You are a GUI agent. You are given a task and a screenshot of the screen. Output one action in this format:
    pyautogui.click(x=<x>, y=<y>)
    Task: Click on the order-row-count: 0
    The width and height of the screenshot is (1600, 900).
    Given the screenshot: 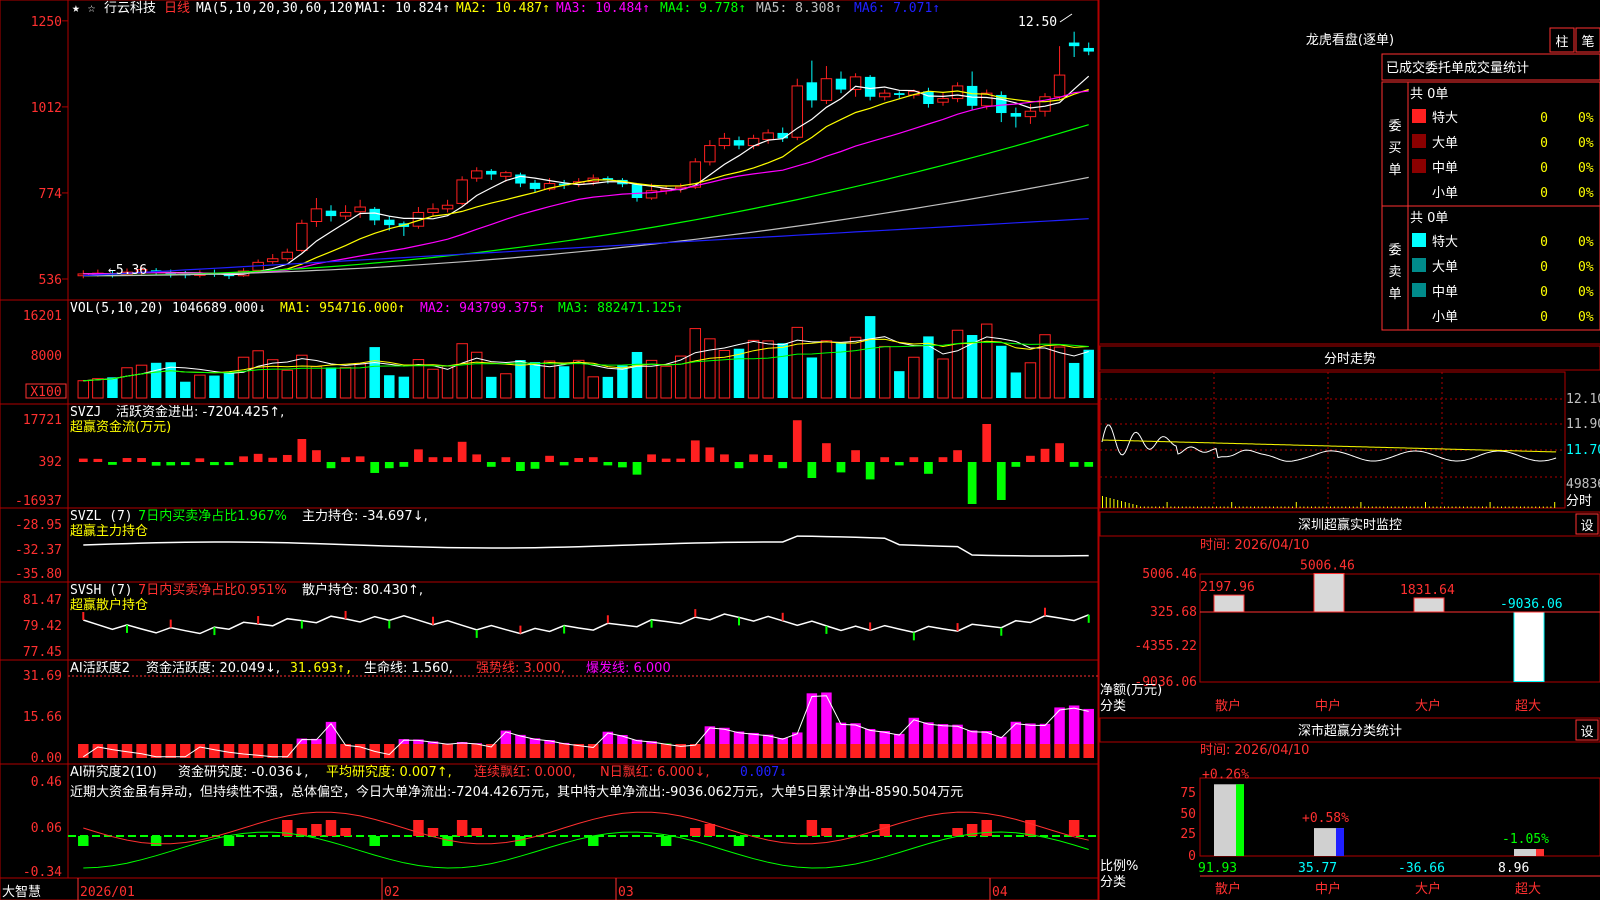 What is the action you would take?
    pyautogui.click(x=1544, y=317)
    